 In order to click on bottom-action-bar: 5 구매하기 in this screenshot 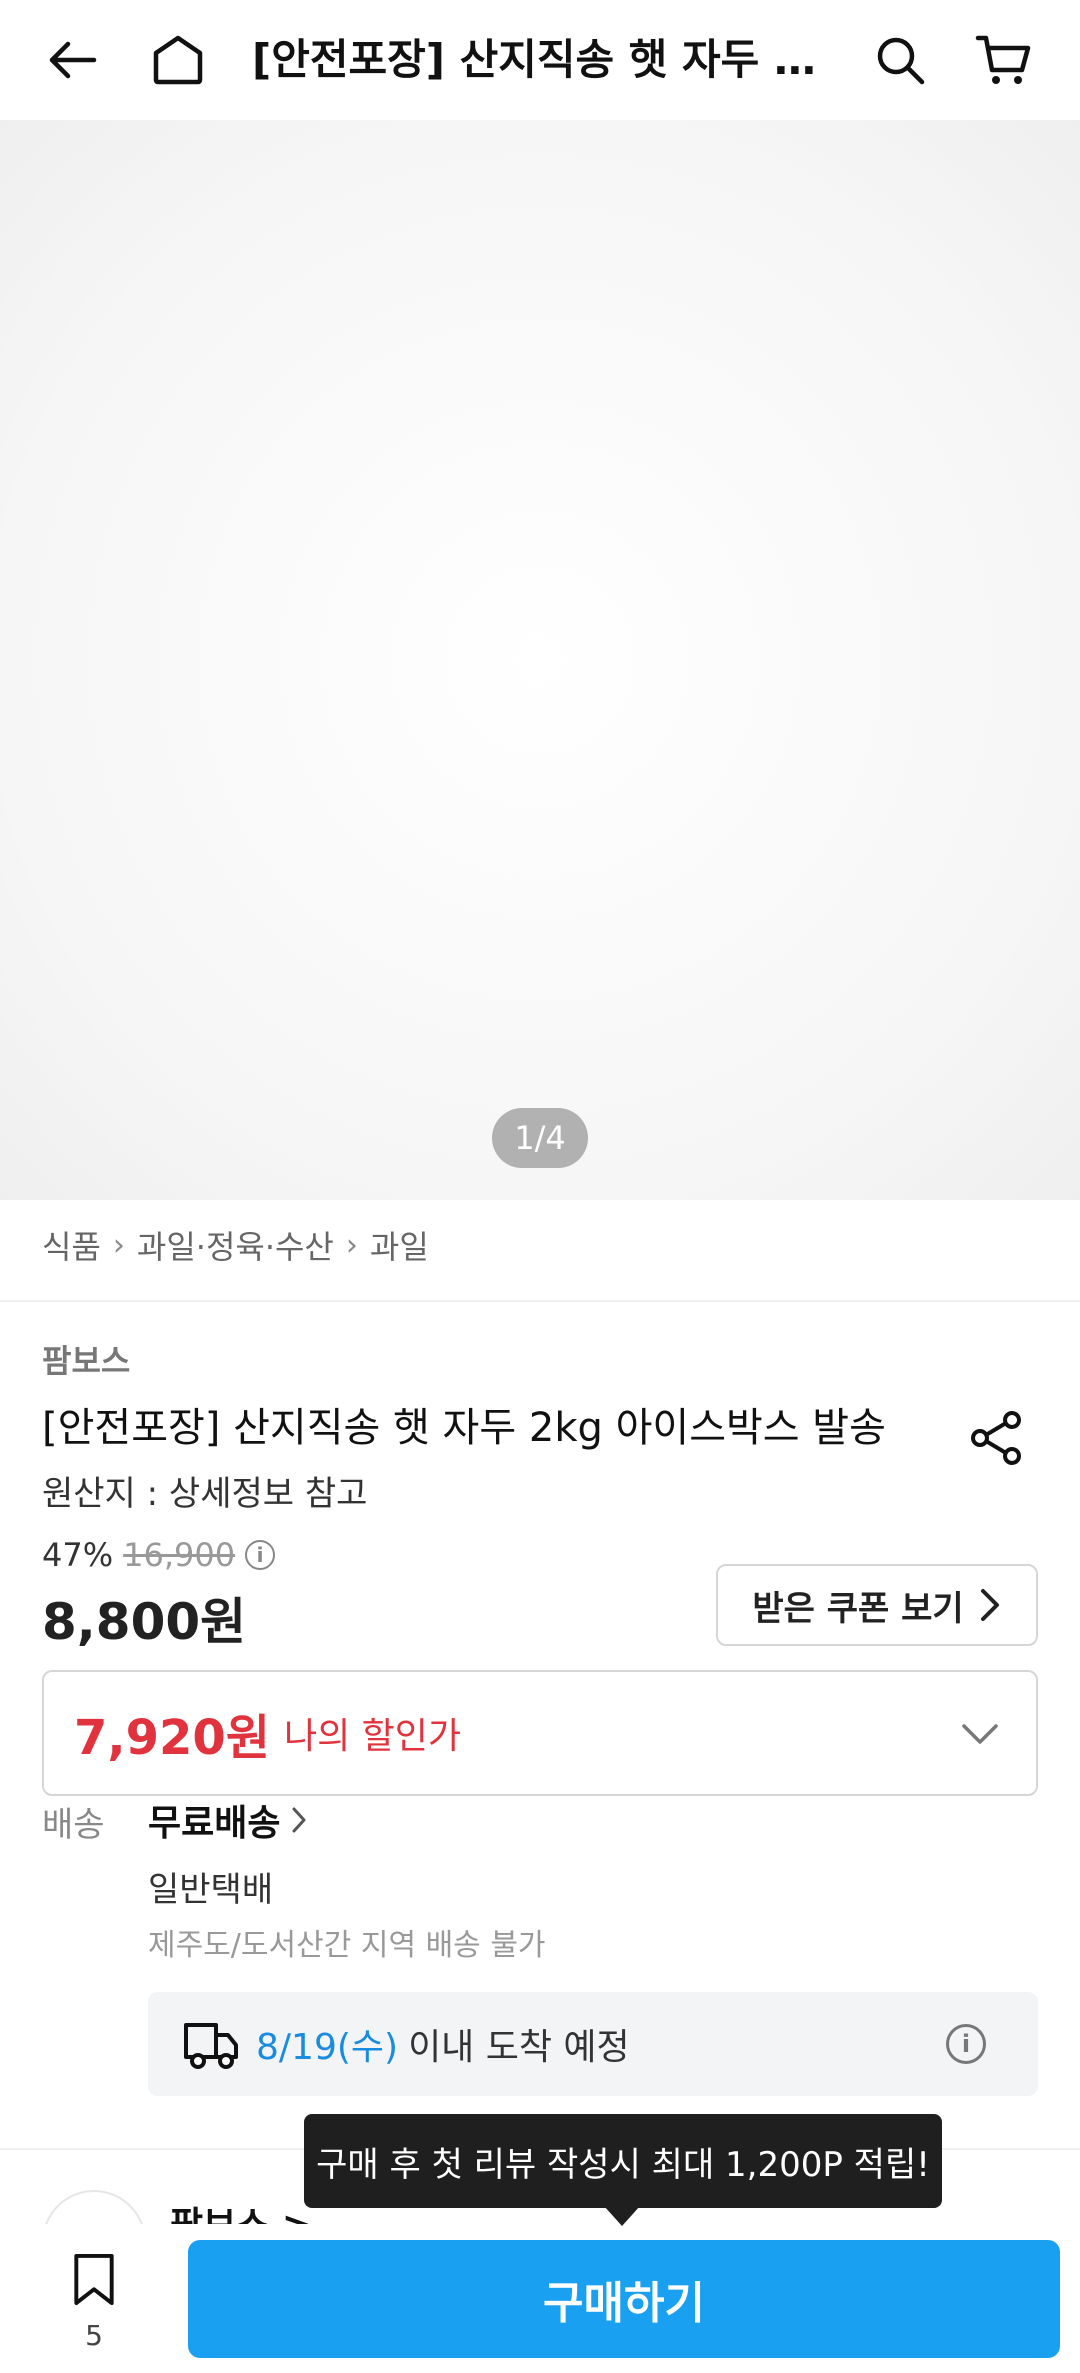, I will do `click(540, 2298)`.